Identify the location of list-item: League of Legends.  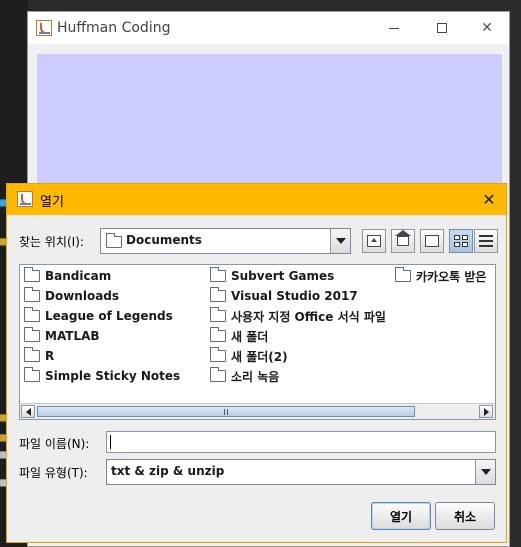
(98, 316).